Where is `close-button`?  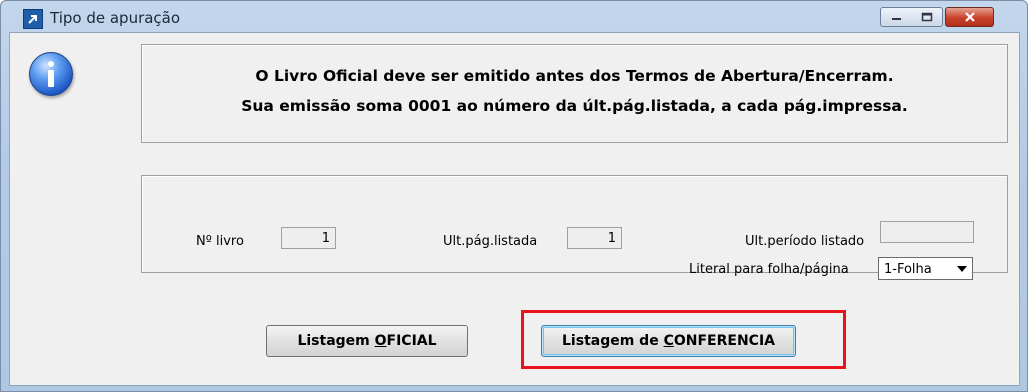
close-button is located at coordinates (969, 17).